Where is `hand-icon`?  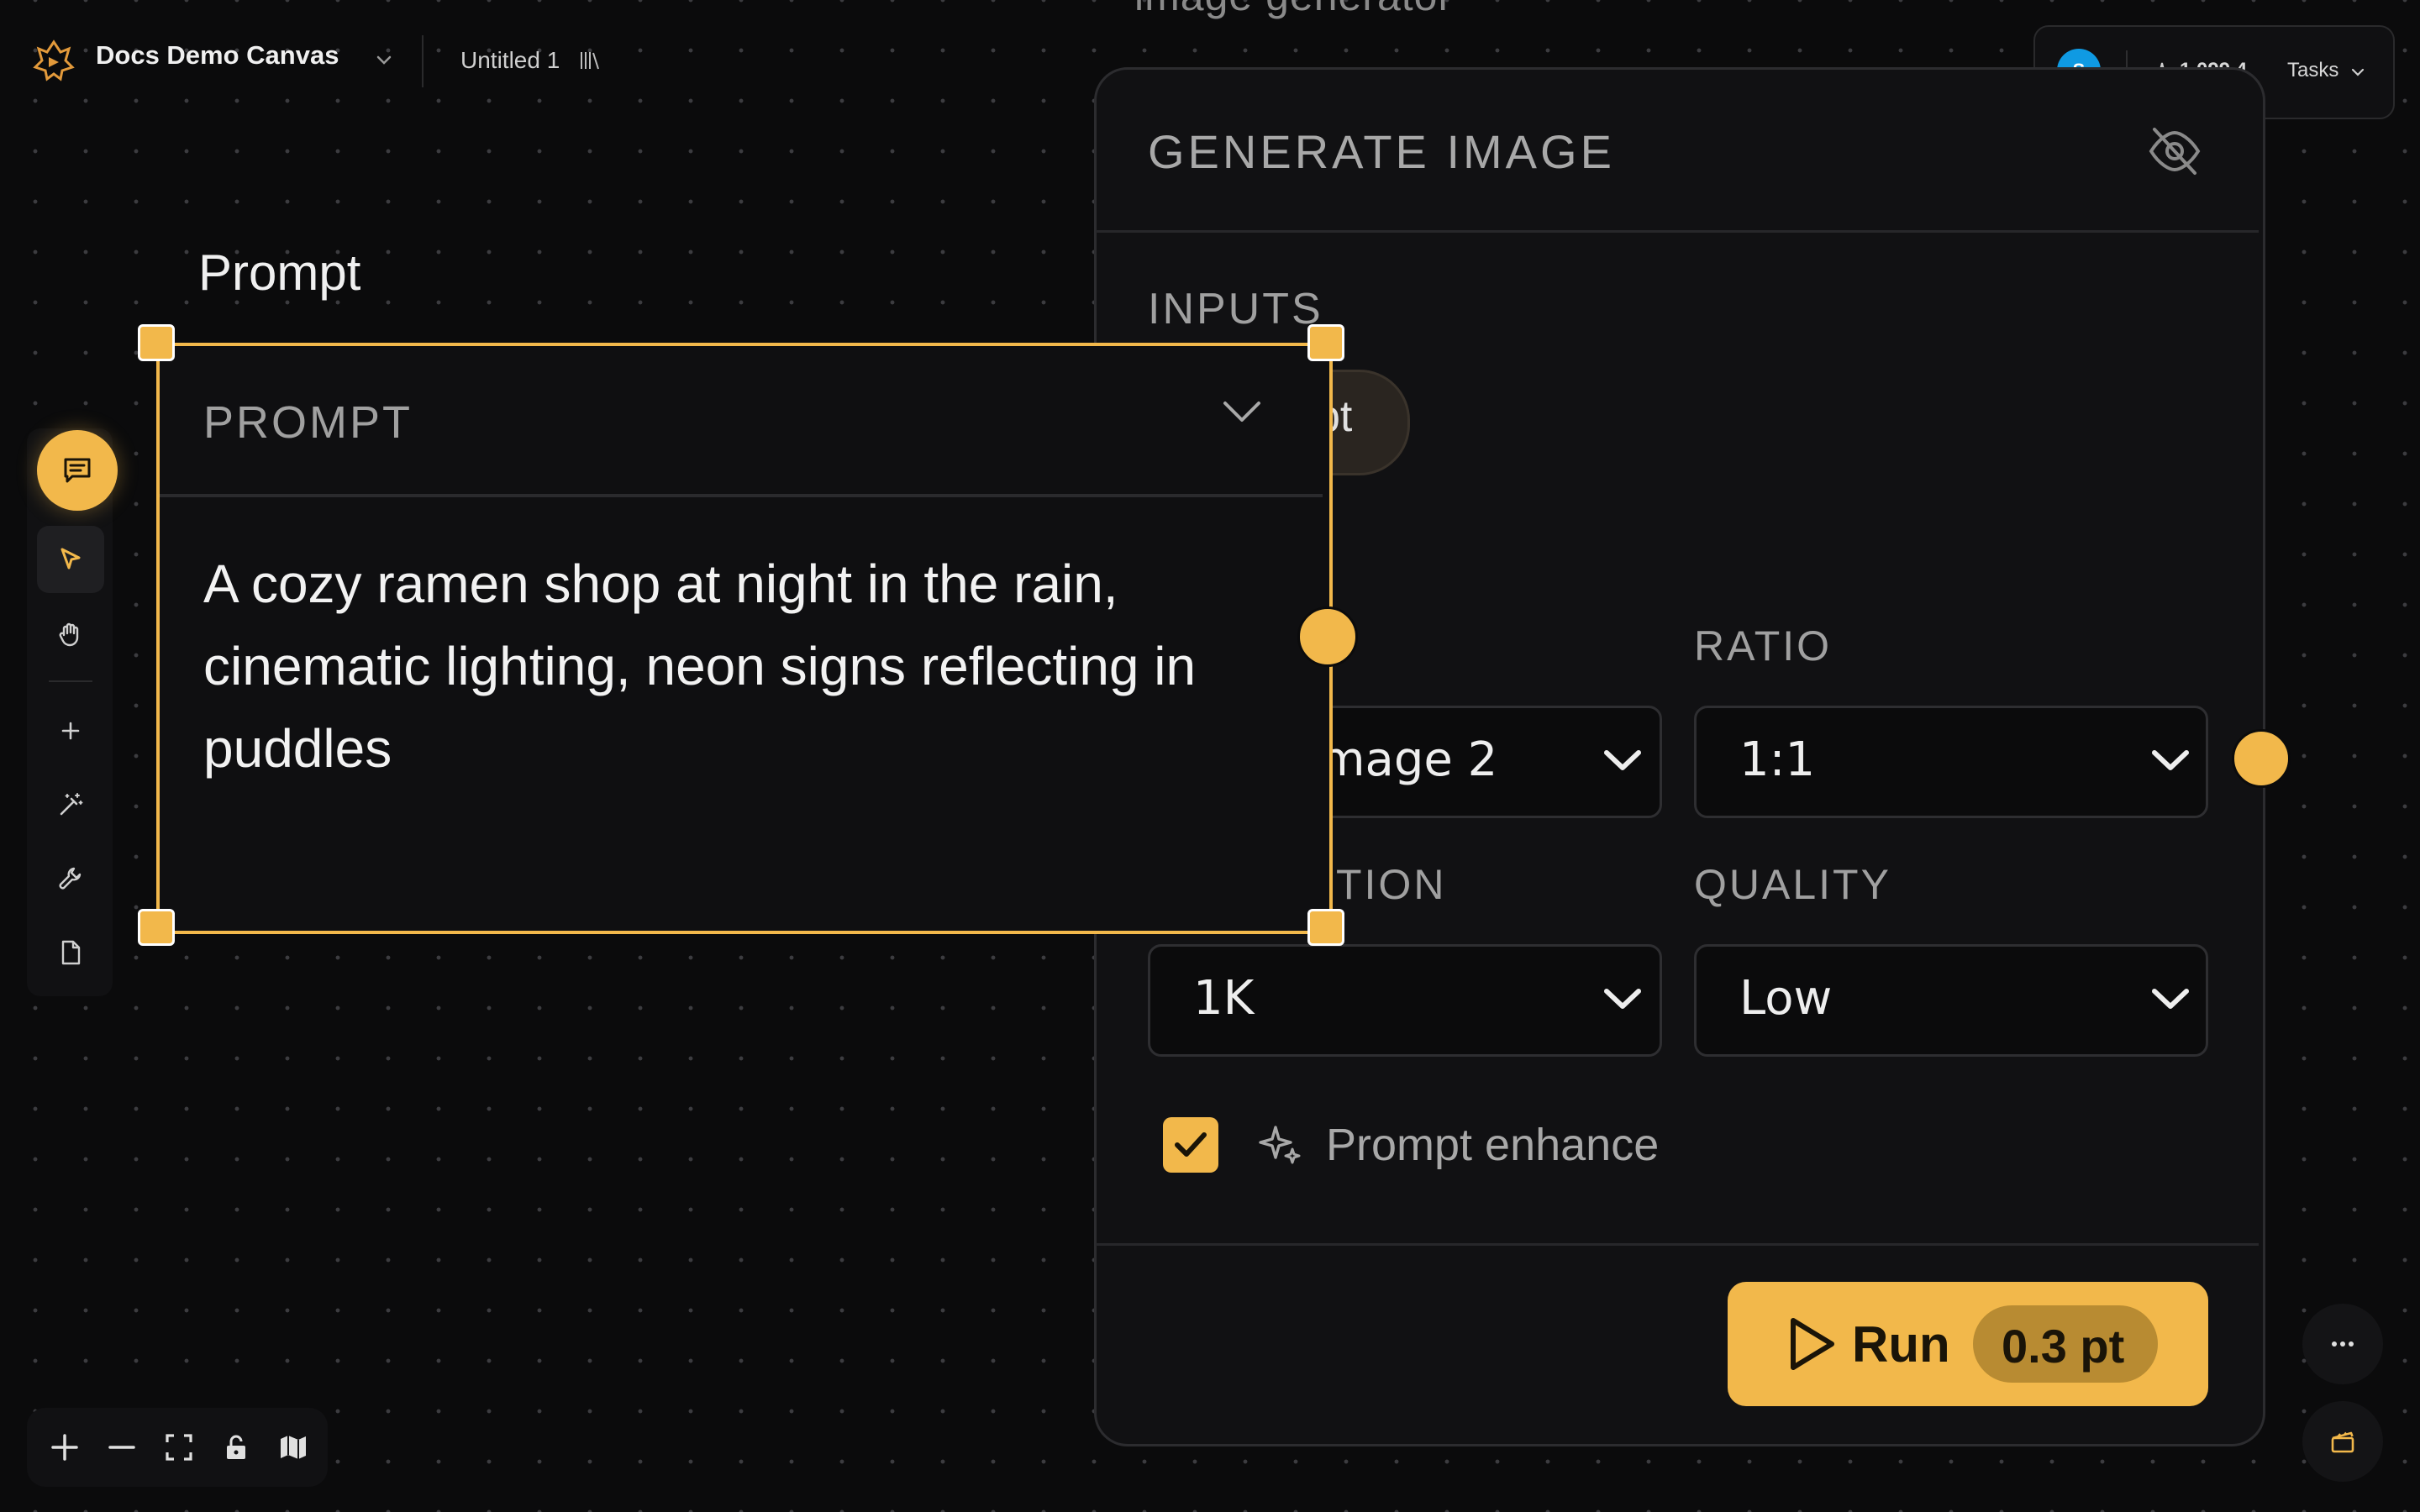
hand-icon is located at coordinates (69, 634).